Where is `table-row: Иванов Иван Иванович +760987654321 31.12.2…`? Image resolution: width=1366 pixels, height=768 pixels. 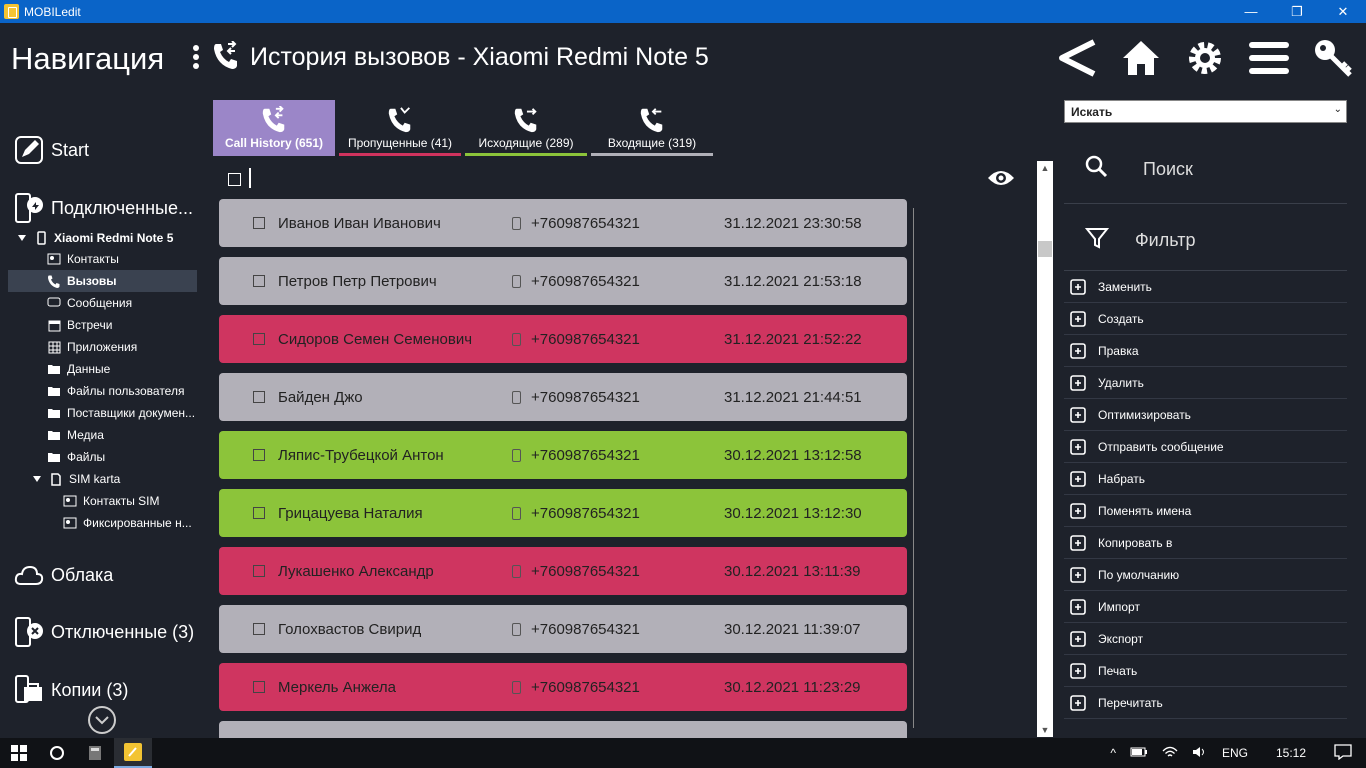
table-row: Иванов Иван Иванович +760987654321 31.12.2… is located at coordinates (563, 223).